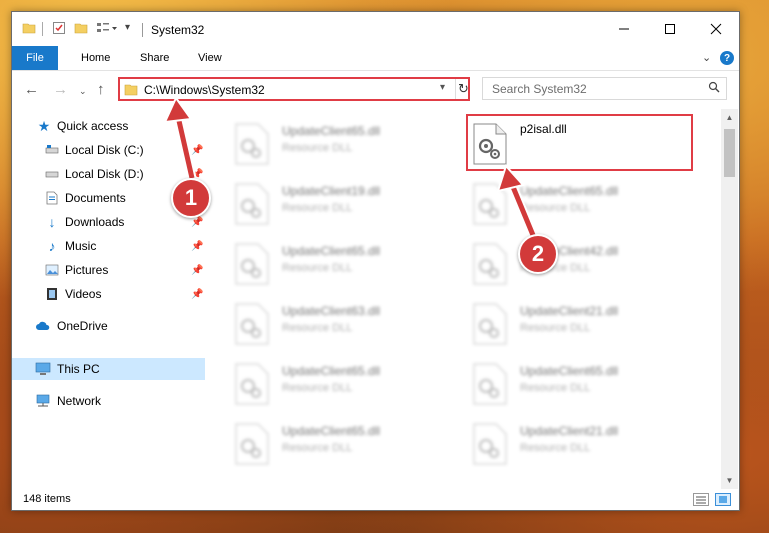  I want to click on close-button, so click(716, 29).